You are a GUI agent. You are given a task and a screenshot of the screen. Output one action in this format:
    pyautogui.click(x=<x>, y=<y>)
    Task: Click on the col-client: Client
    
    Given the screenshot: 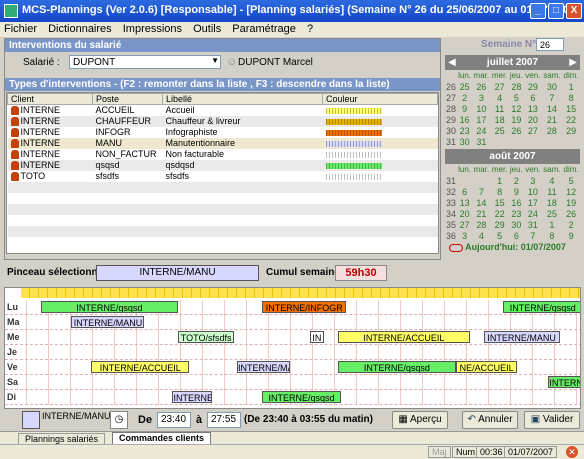 What is the action you would take?
    pyautogui.click(x=50, y=99)
    